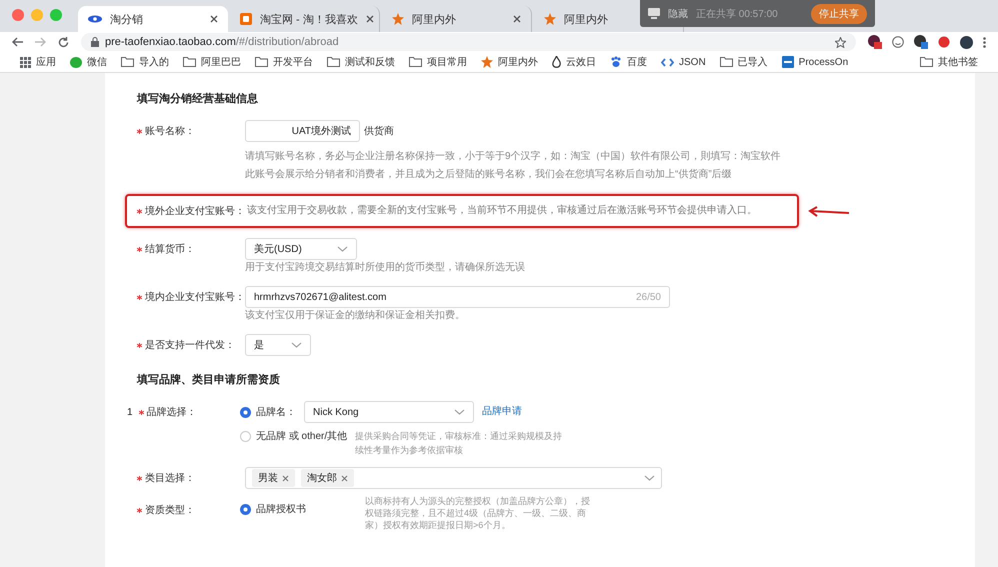 The height and width of the screenshot is (567, 998). What do you see at coordinates (170, 249) in the screenshot?
I see `field-label: 结算货币：` at bounding box center [170, 249].